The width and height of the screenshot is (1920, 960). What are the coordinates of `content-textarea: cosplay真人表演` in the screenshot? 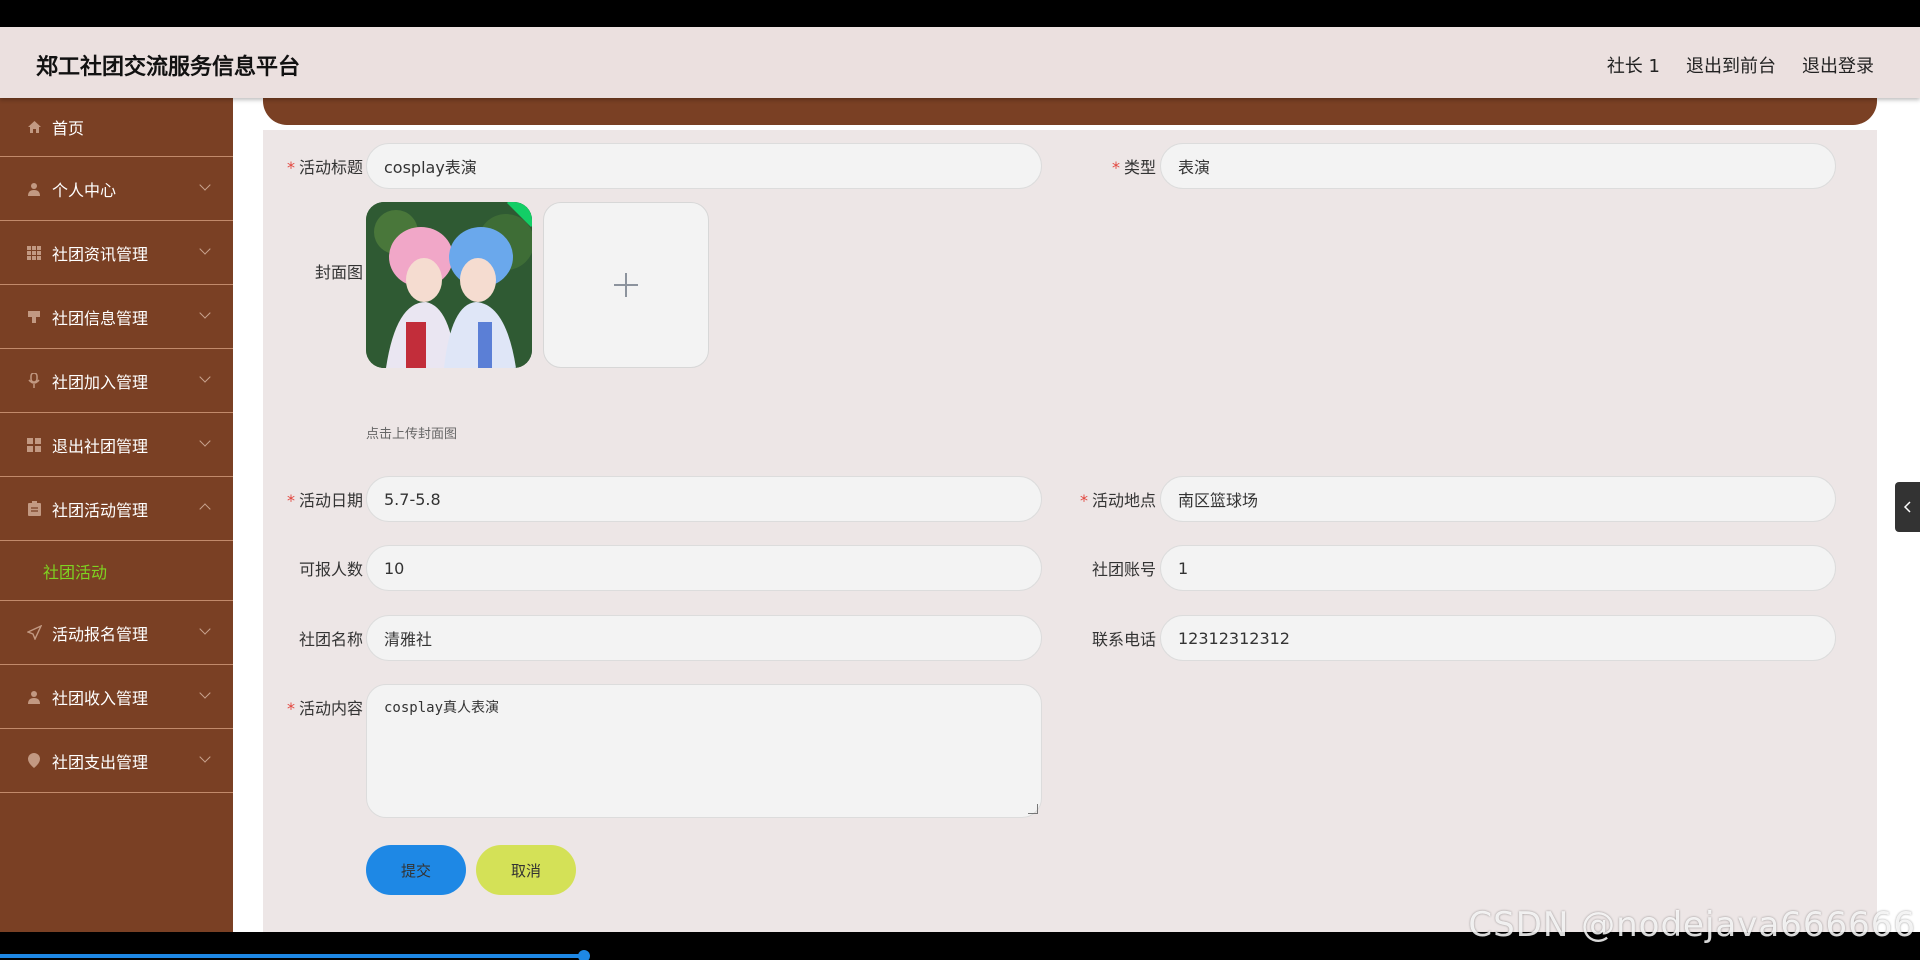 It's located at (704, 751).